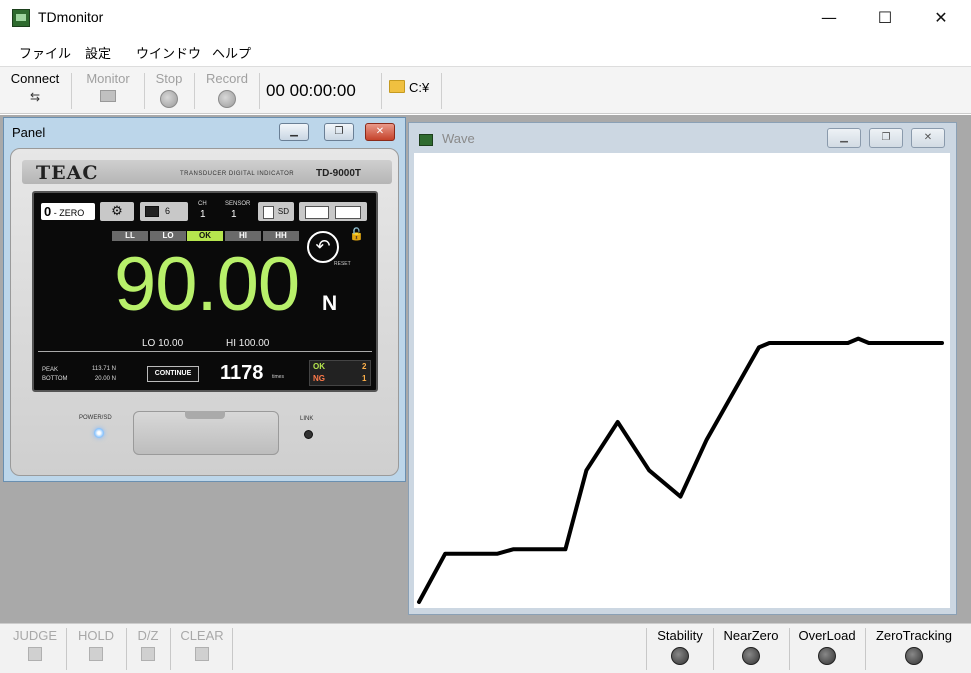 The height and width of the screenshot is (673, 971). I want to click on zerotracking-led-icon, so click(914, 656).